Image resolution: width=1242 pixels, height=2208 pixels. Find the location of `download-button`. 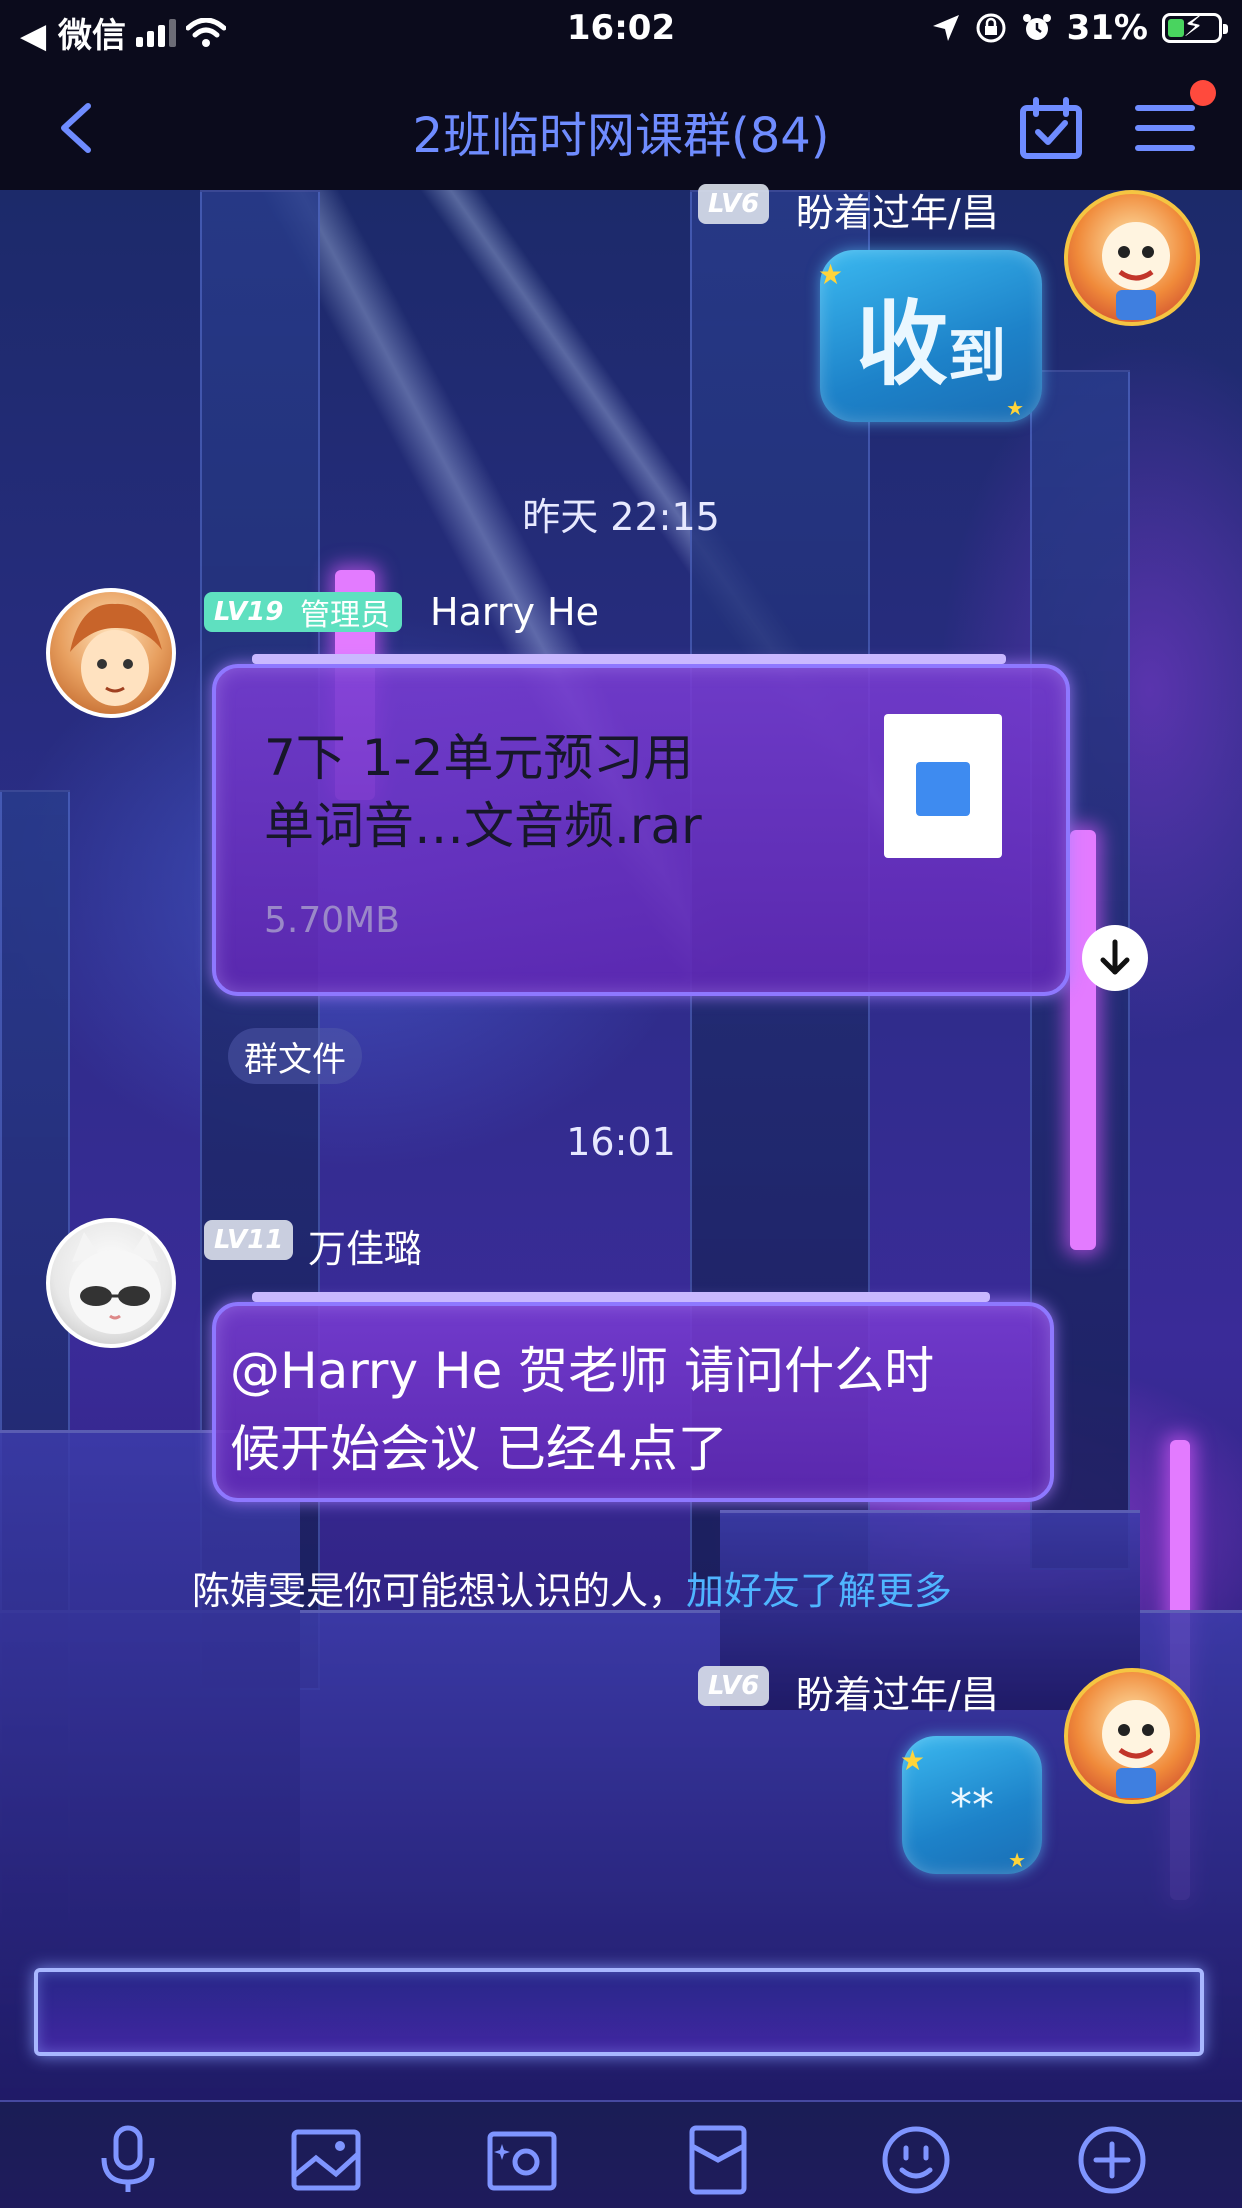

download-button is located at coordinates (1115, 958).